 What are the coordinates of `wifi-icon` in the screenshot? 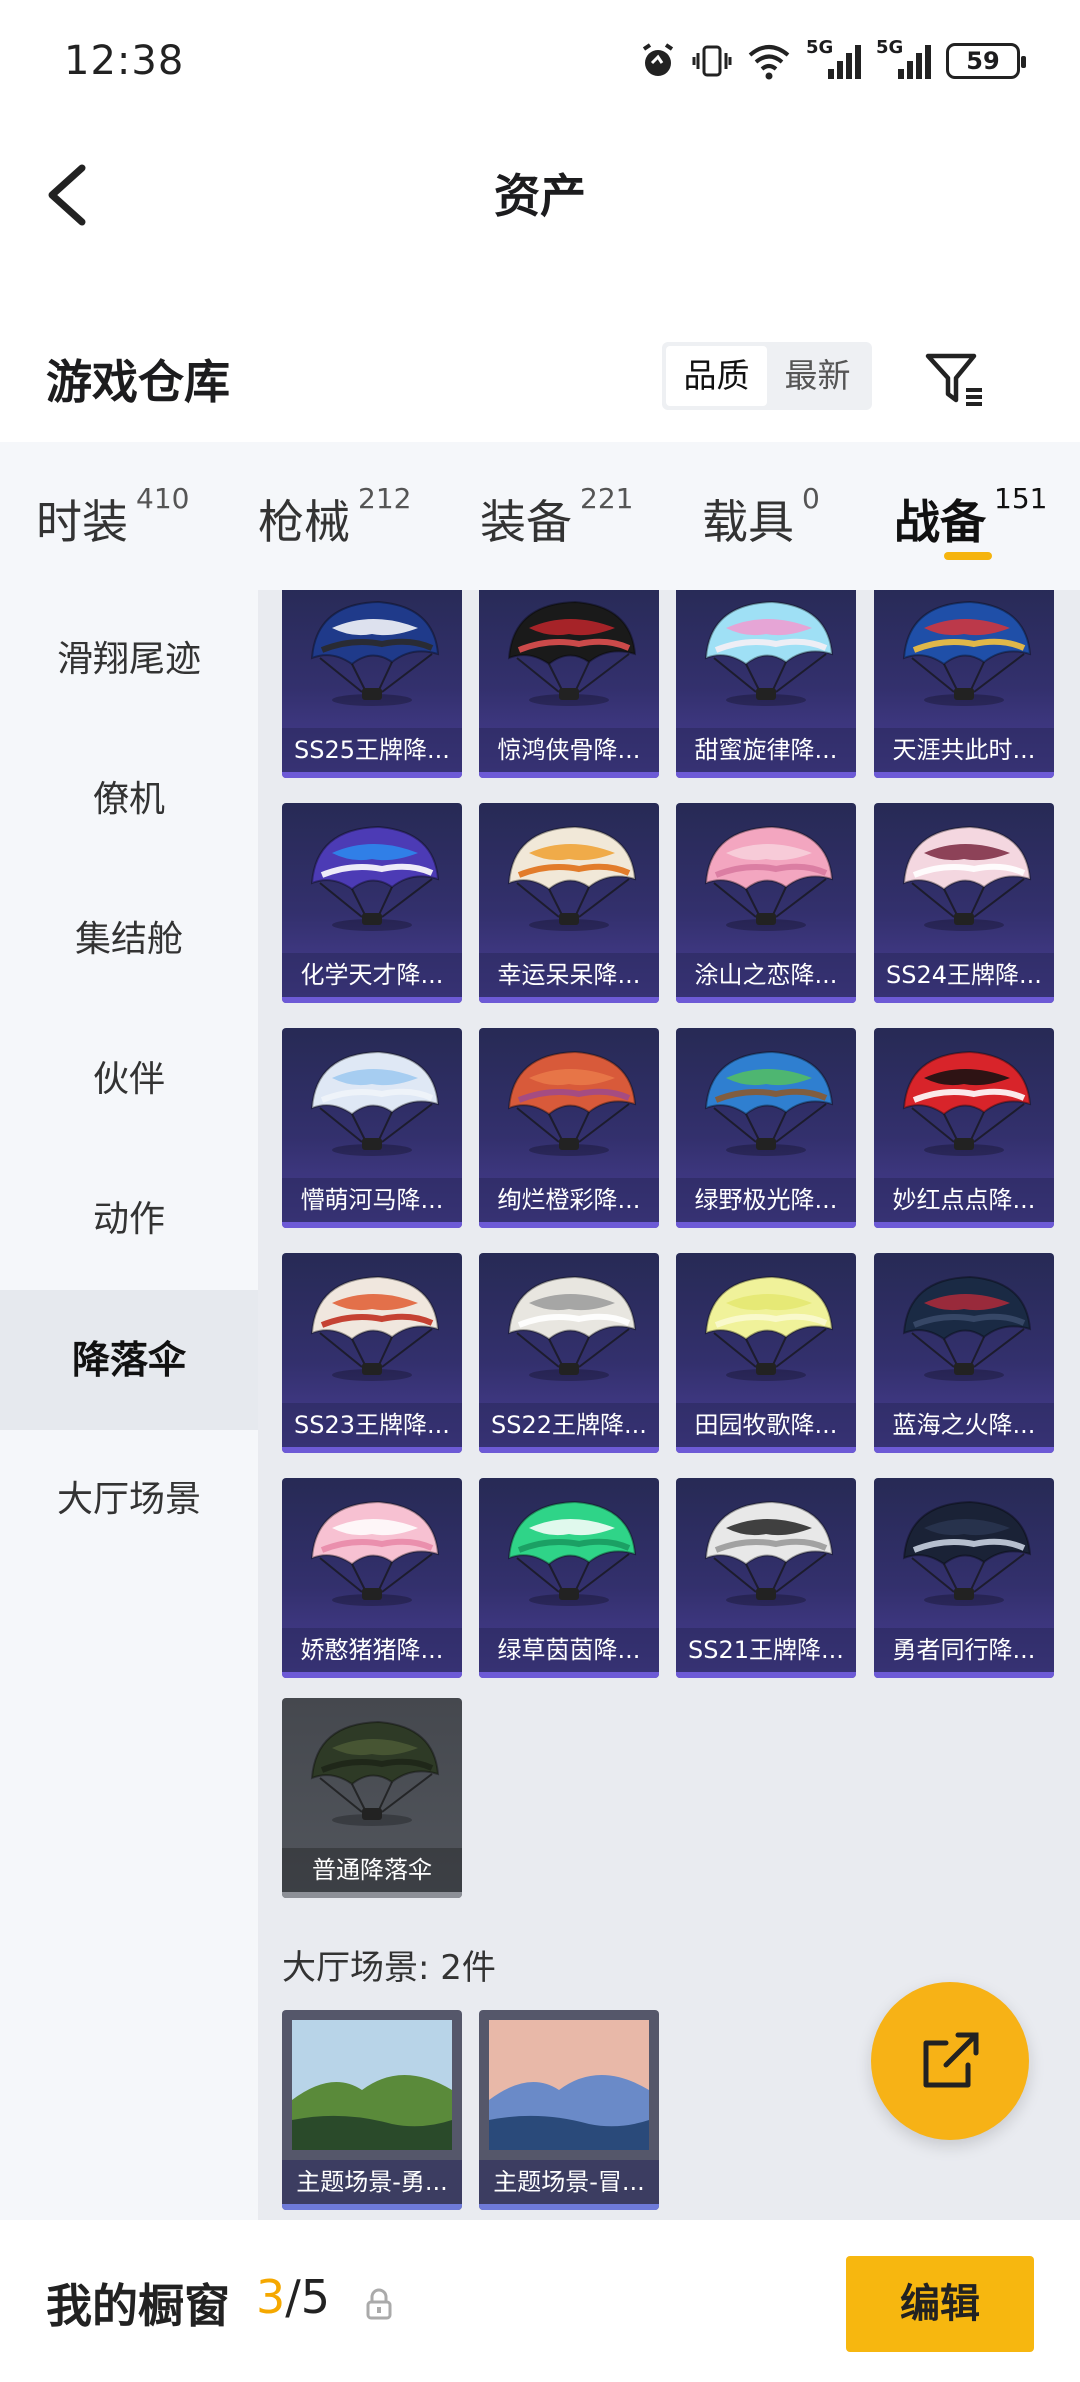 It's located at (769, 62).